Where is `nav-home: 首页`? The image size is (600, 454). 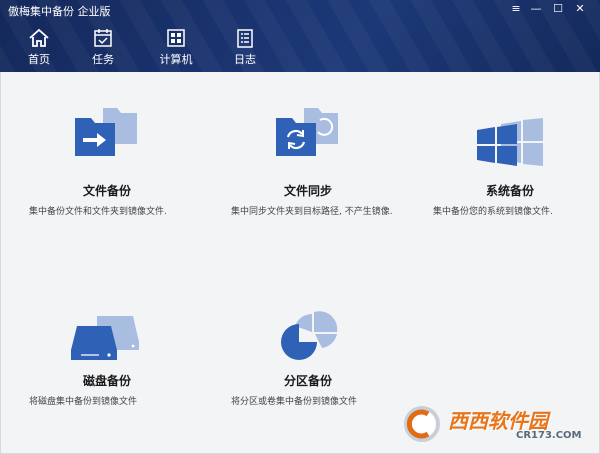 nav-home: 首页 is located at coordinates (39, 48).